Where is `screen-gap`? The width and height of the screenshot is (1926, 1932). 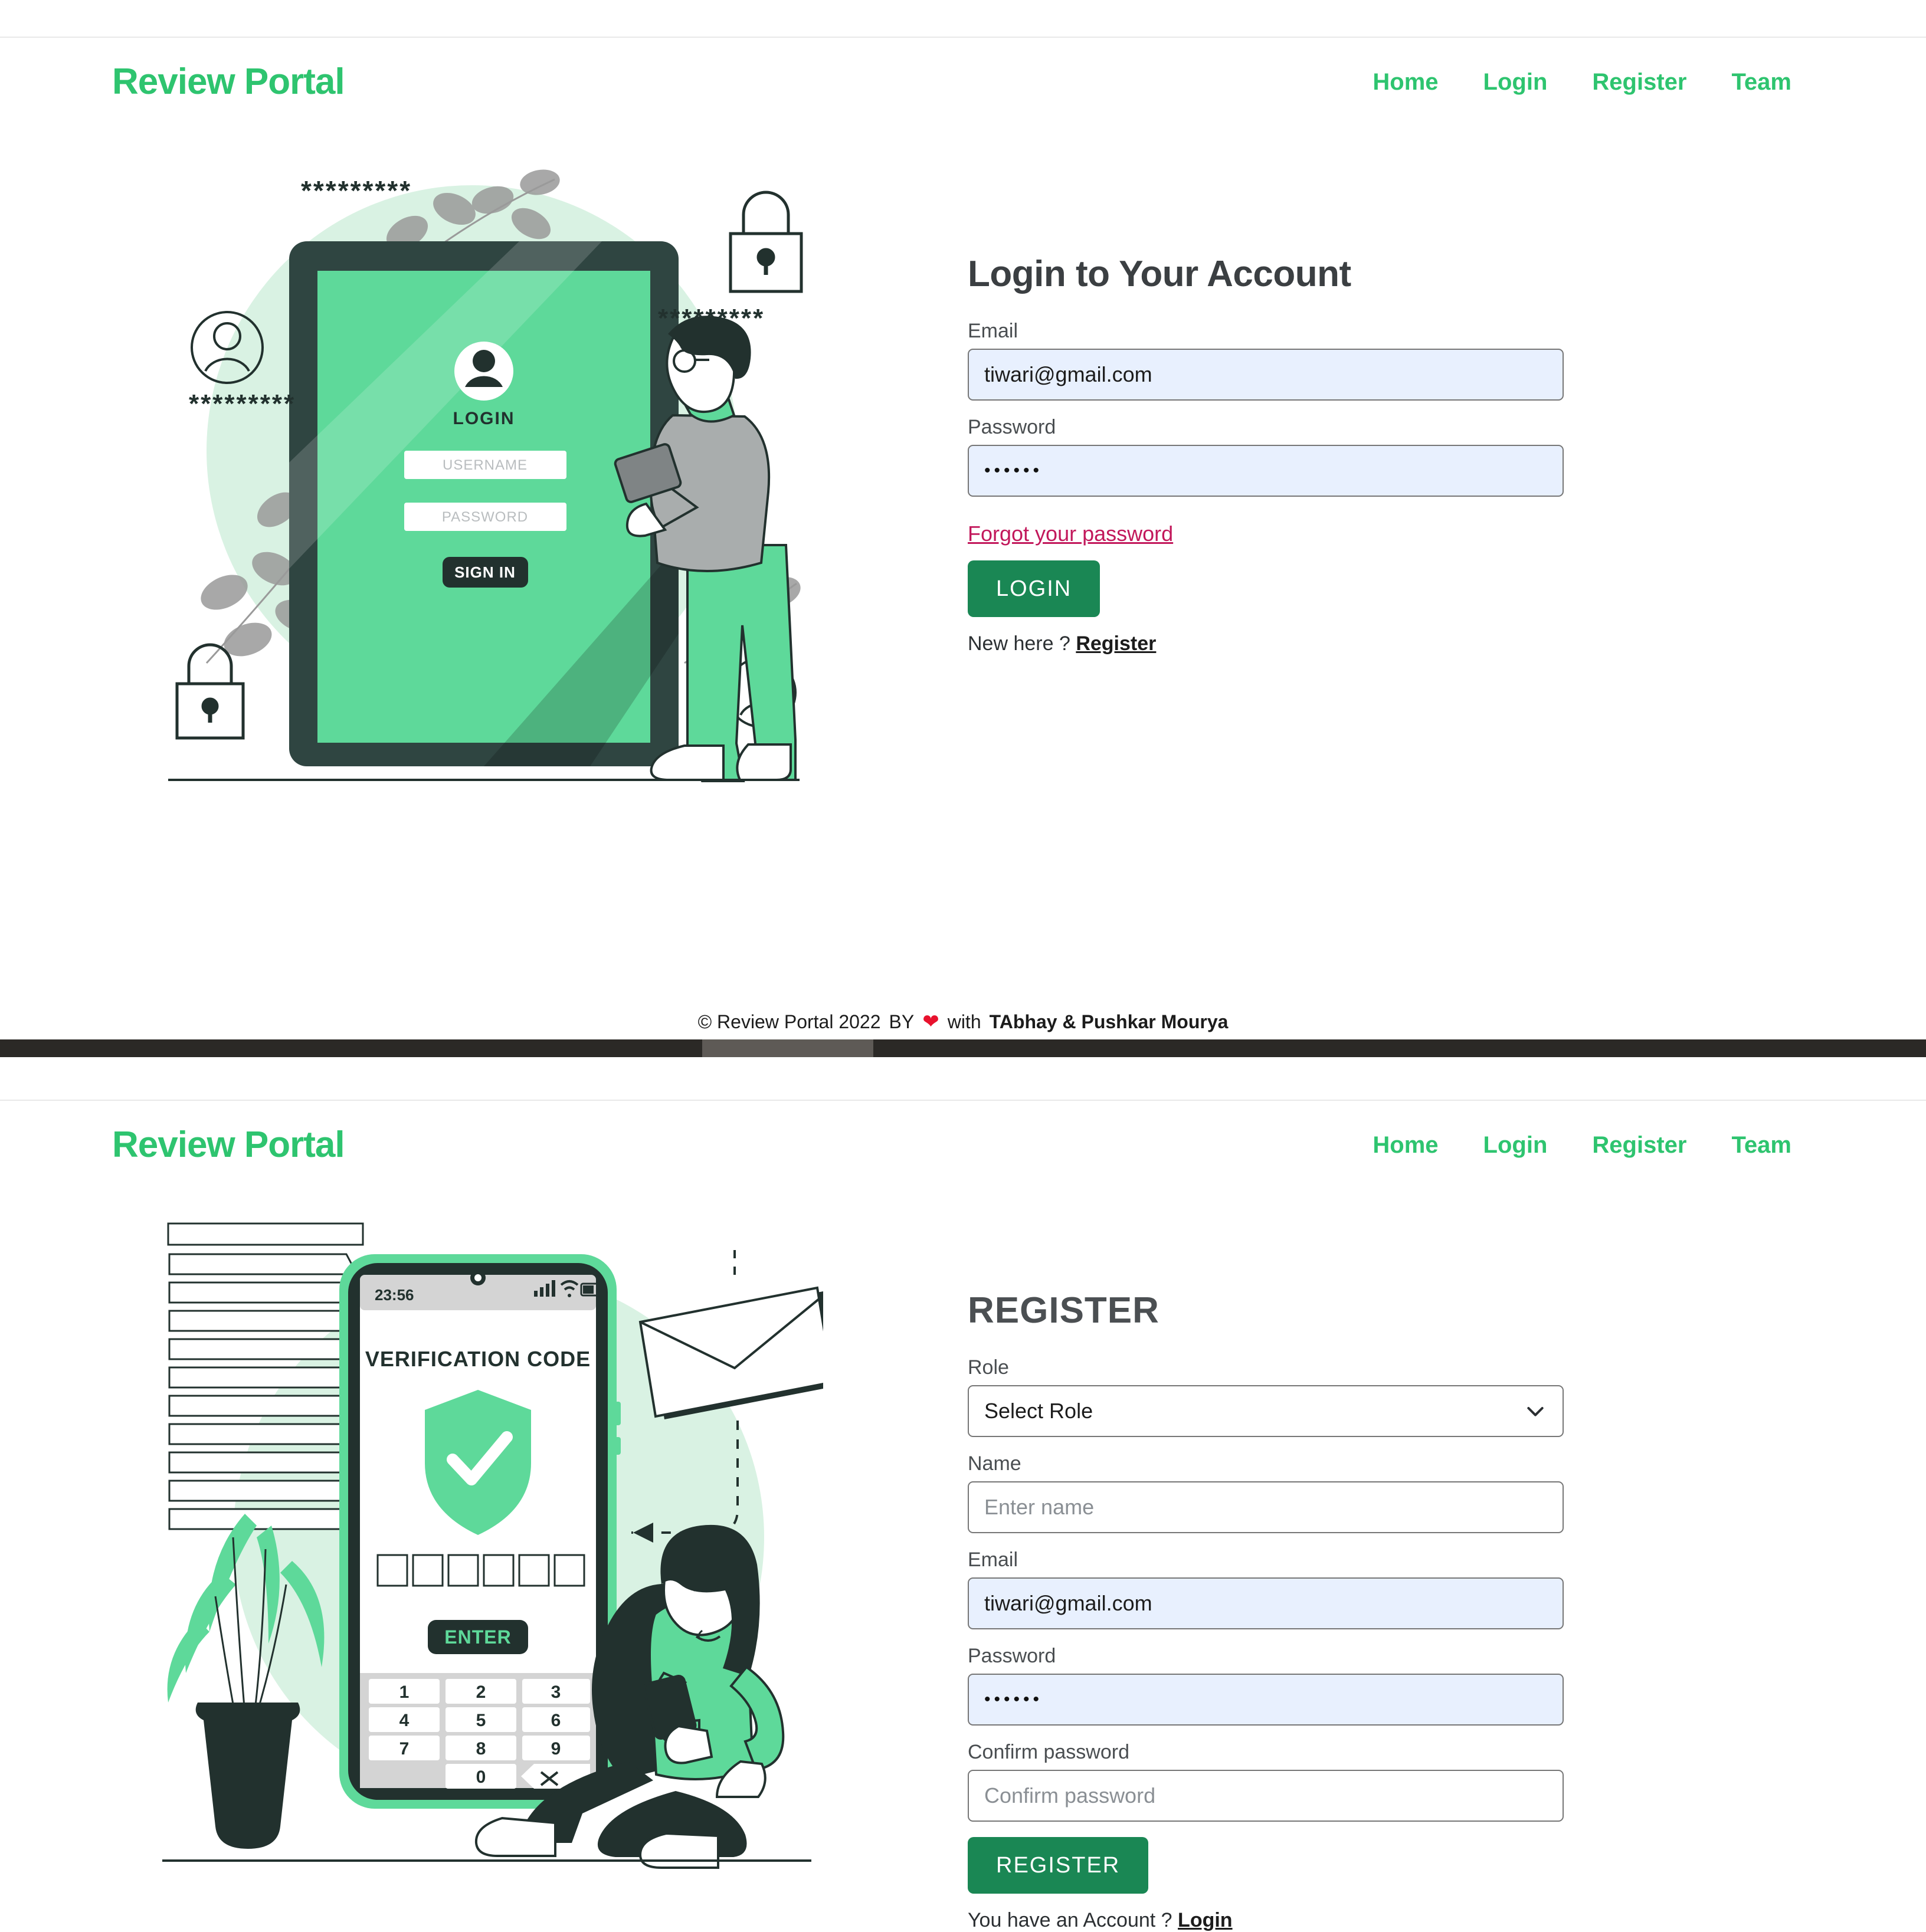
screen-gap is located at coordinates (963, 1078).